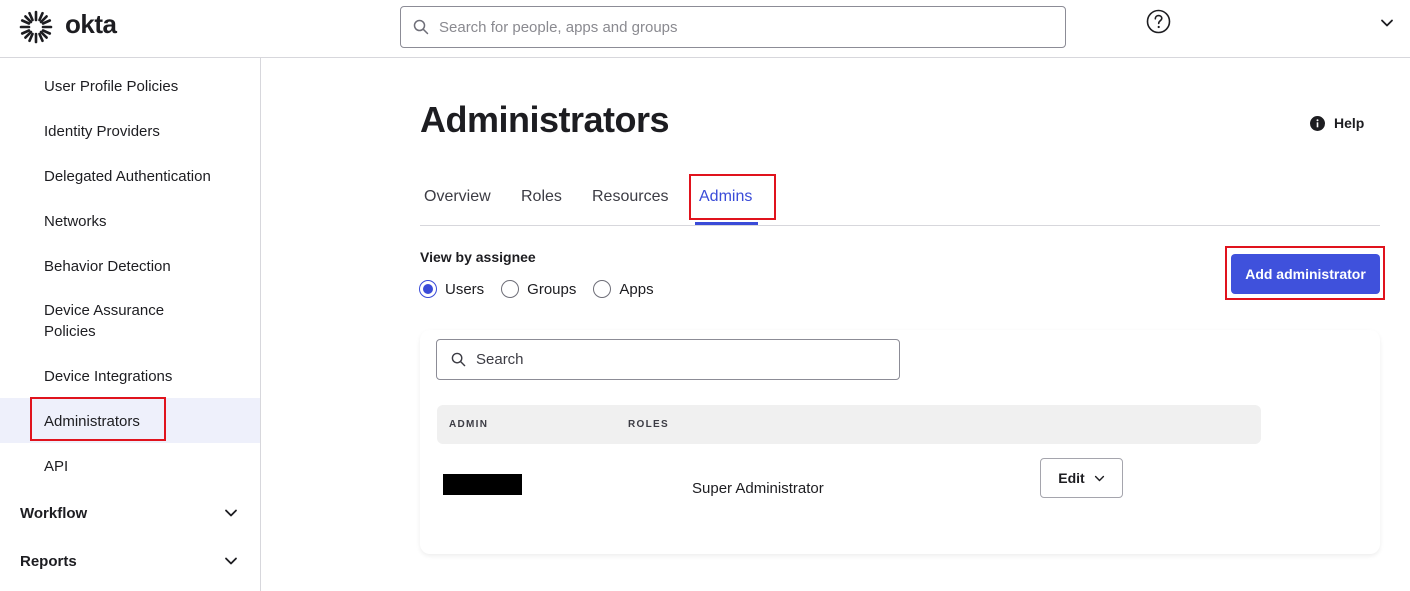 The image size is (1410, 591). What do you see at coordinates (130, 466) in the screenshot?
I see `sidebar-item-api: API` at bounding box center [130, 466].